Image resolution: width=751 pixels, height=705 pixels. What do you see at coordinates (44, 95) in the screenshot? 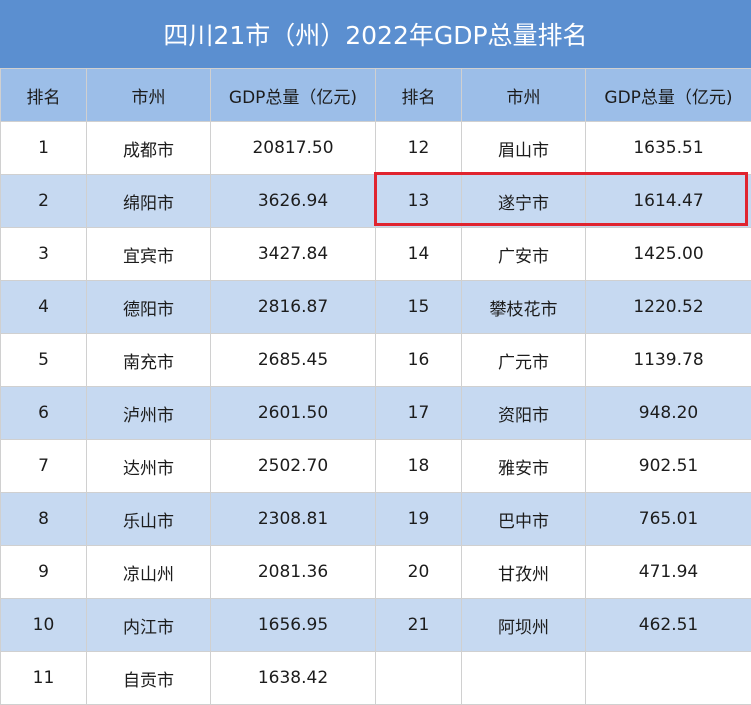
I see `header-rank-left: 排名` at bounding box center [44, 95].